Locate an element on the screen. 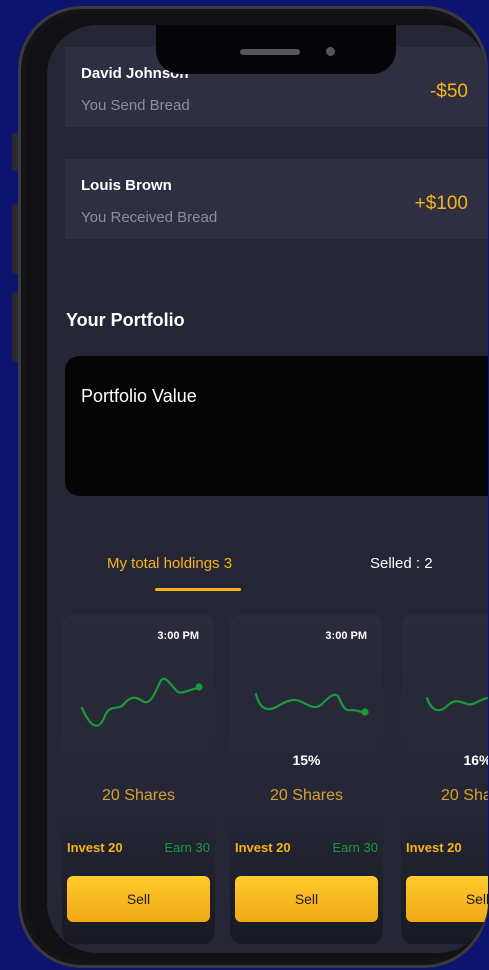  transaction-amount: +$100 is located at coordinates (441, 203).